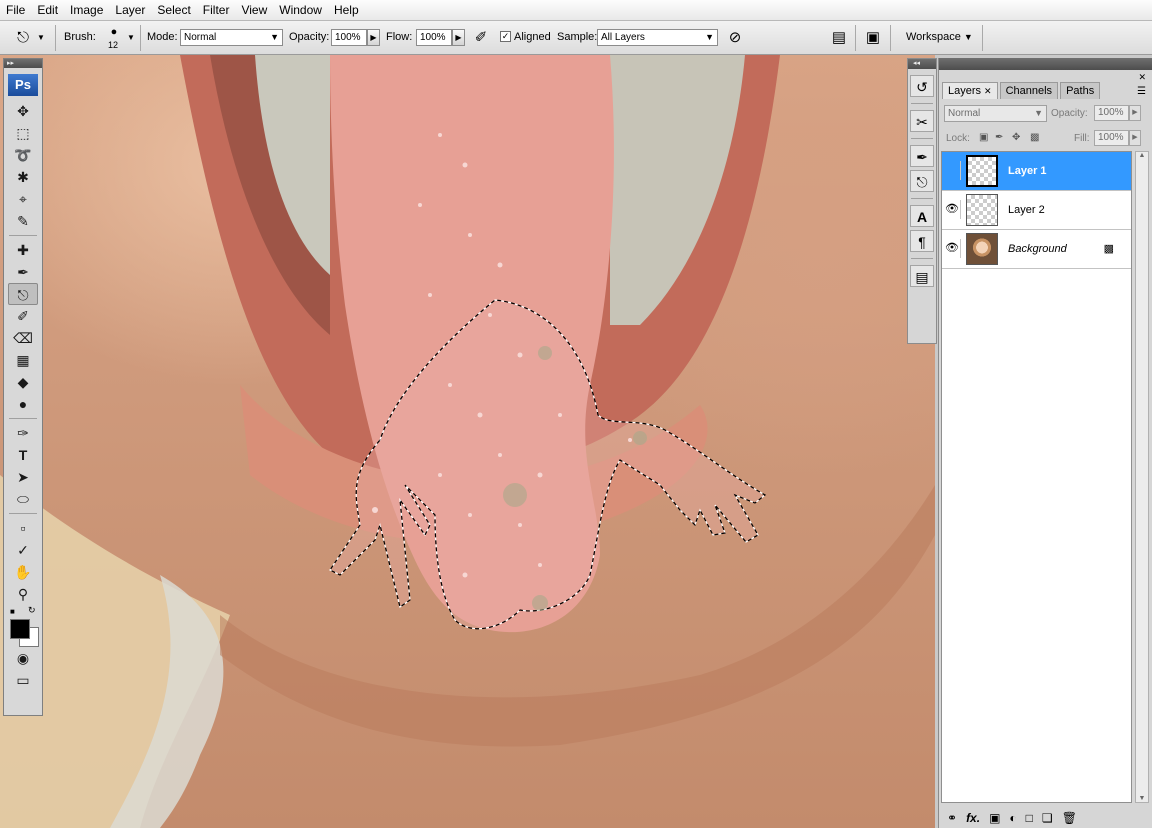 This screenshot has height=828, width=1152. What do you see at coordinates (1142, 155) in the screenshot?
I see `scroll-up-icon: ▲` at bounding box center [1142, 155].